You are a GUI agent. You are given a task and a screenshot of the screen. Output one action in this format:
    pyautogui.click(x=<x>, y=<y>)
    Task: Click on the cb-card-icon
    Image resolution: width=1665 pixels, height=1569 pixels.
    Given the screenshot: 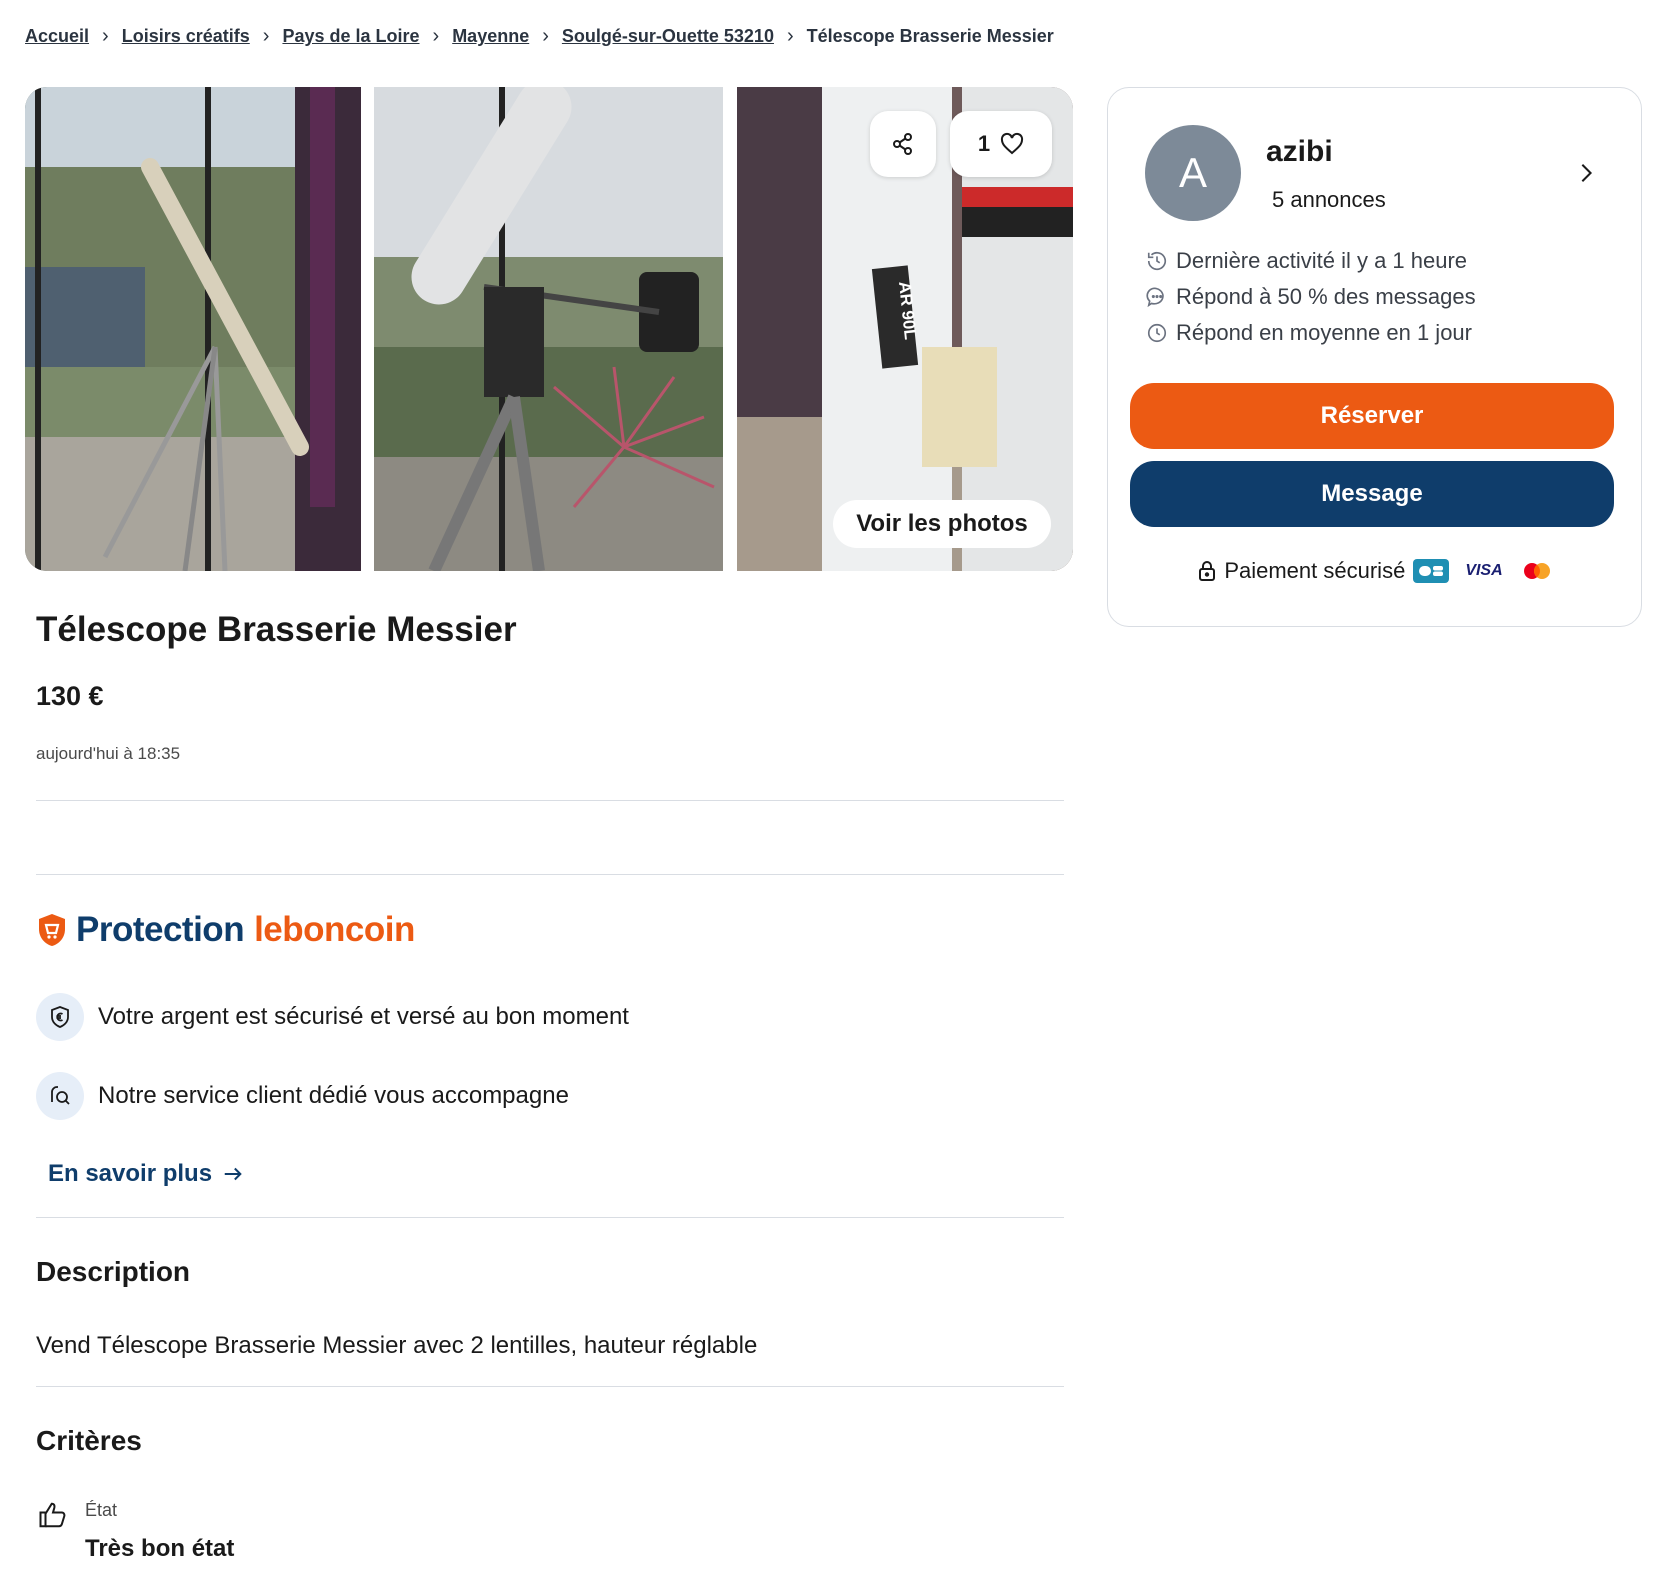 What is the action you would take?
    pyautogui.click(x=1431, y=571)
    